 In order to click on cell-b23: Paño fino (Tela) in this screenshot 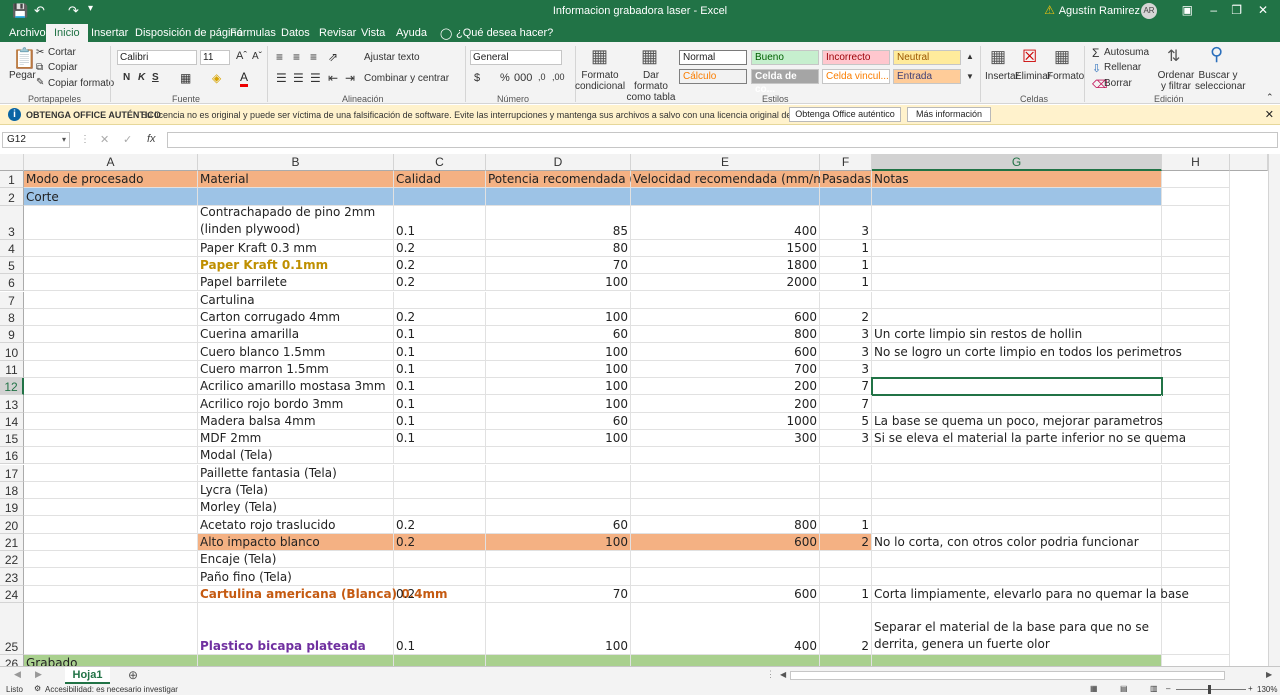, I will do `click(296, 577)`.